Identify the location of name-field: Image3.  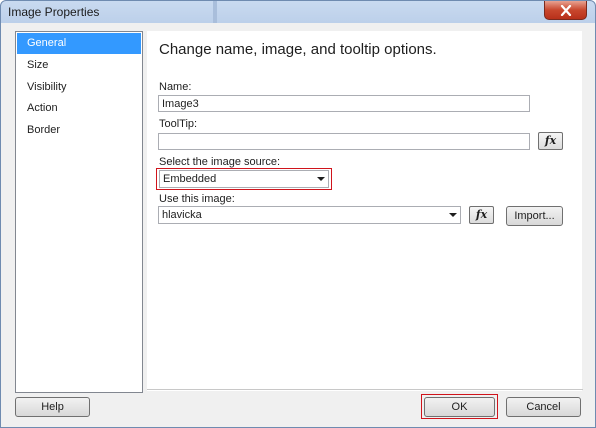
(344, 103).